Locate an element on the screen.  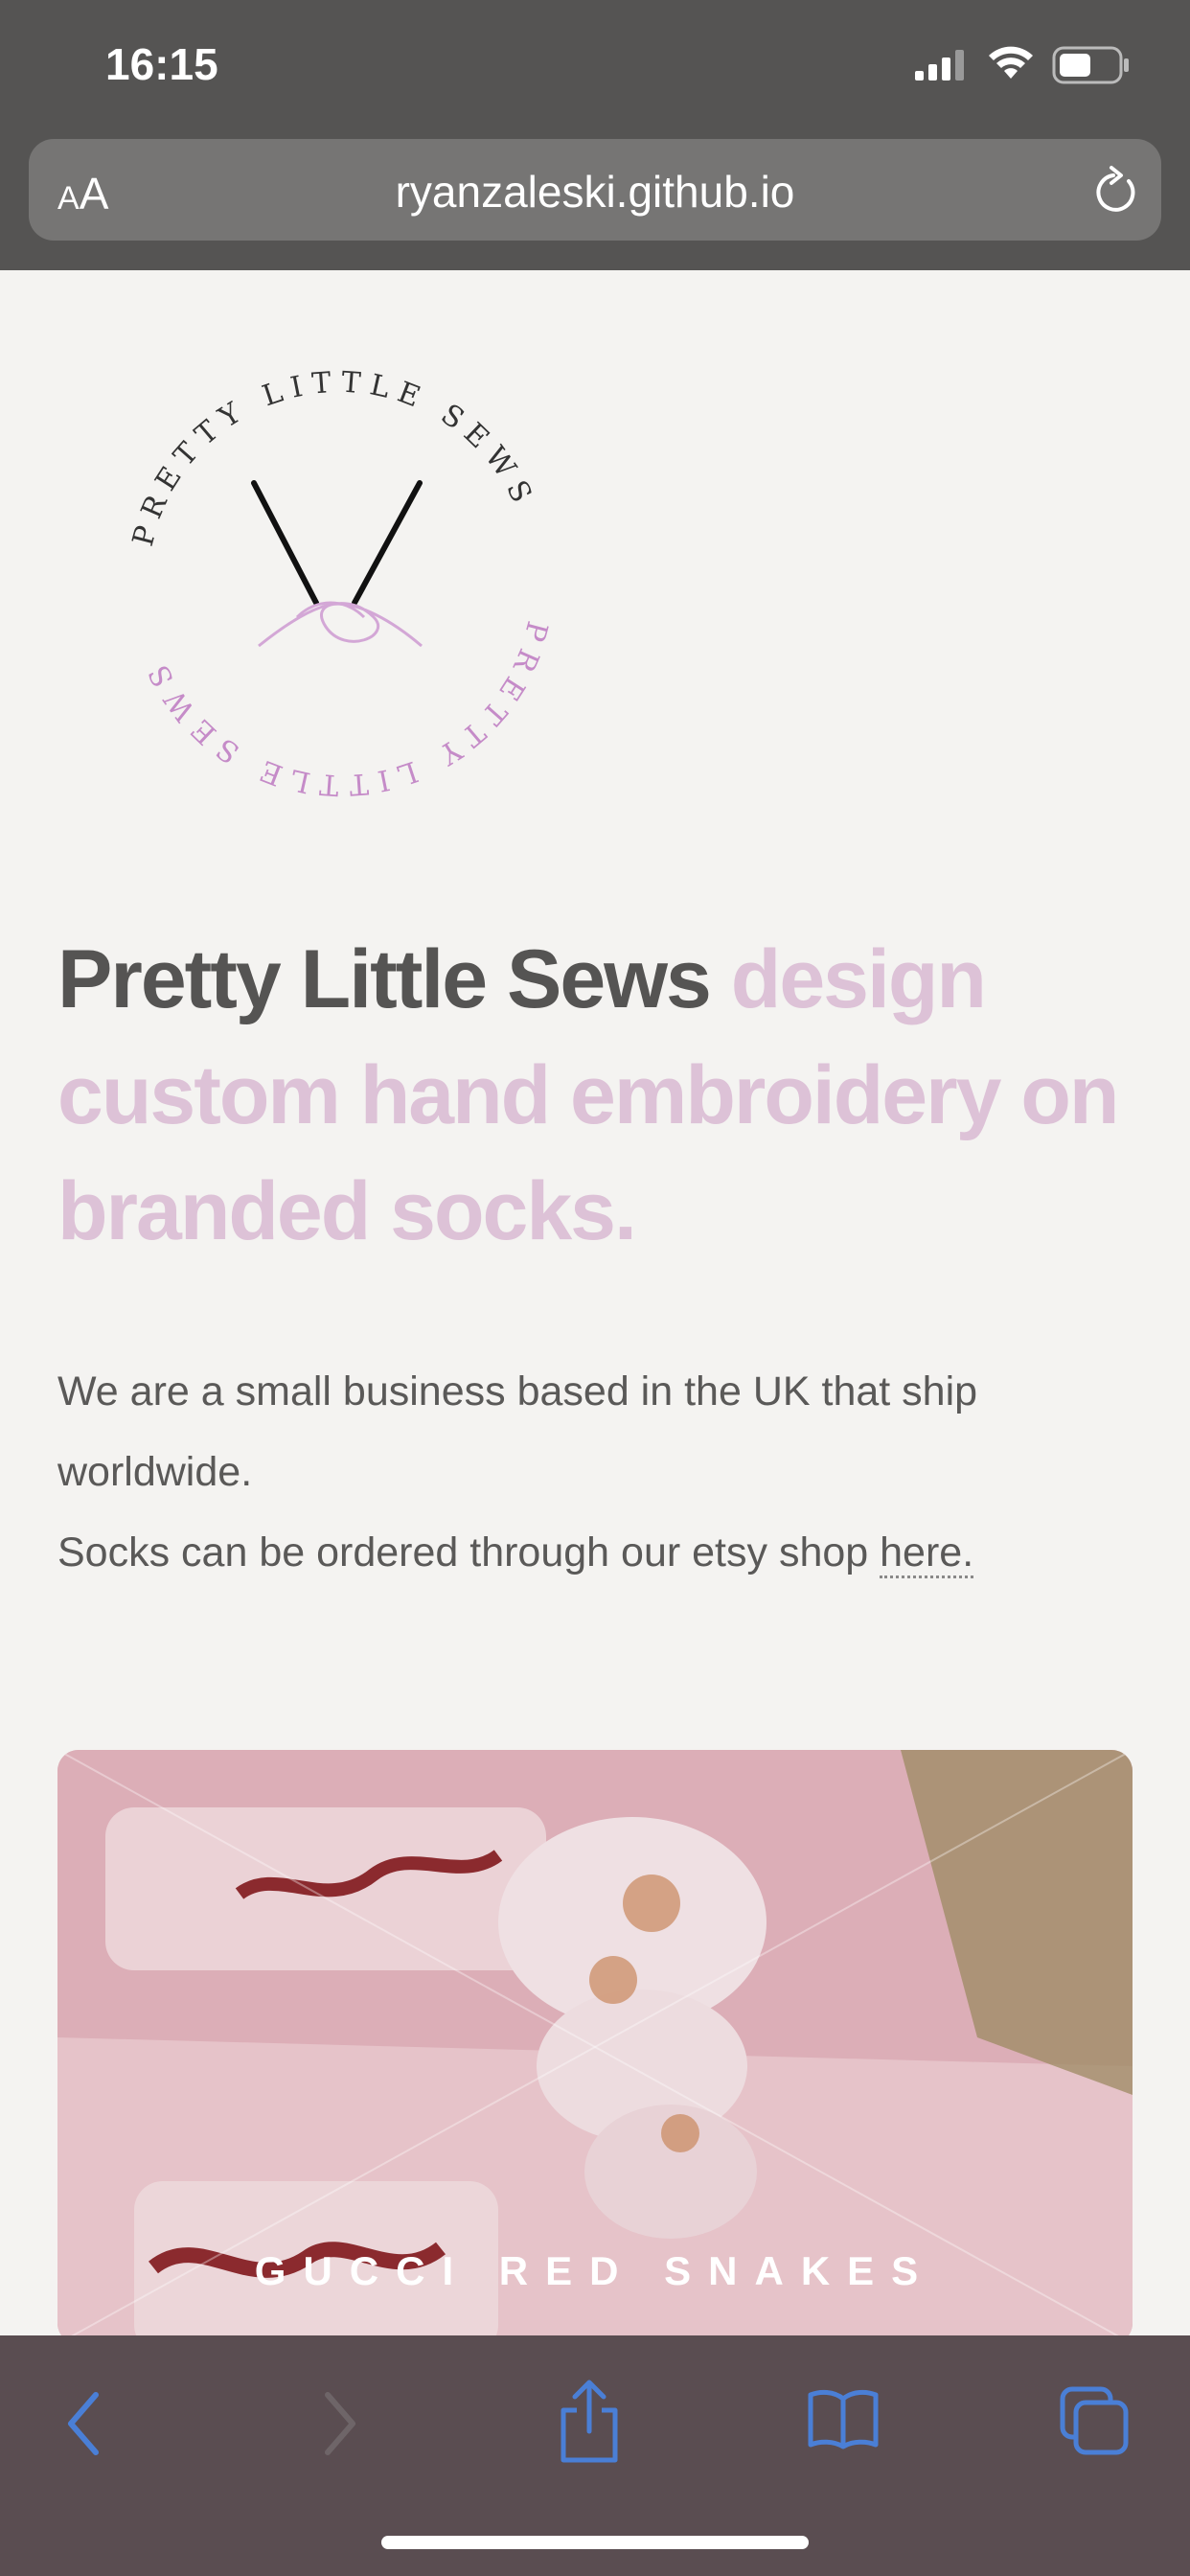
browser-address-area: AA ryanzaleski.github.io is located at coordinates (595, 202).